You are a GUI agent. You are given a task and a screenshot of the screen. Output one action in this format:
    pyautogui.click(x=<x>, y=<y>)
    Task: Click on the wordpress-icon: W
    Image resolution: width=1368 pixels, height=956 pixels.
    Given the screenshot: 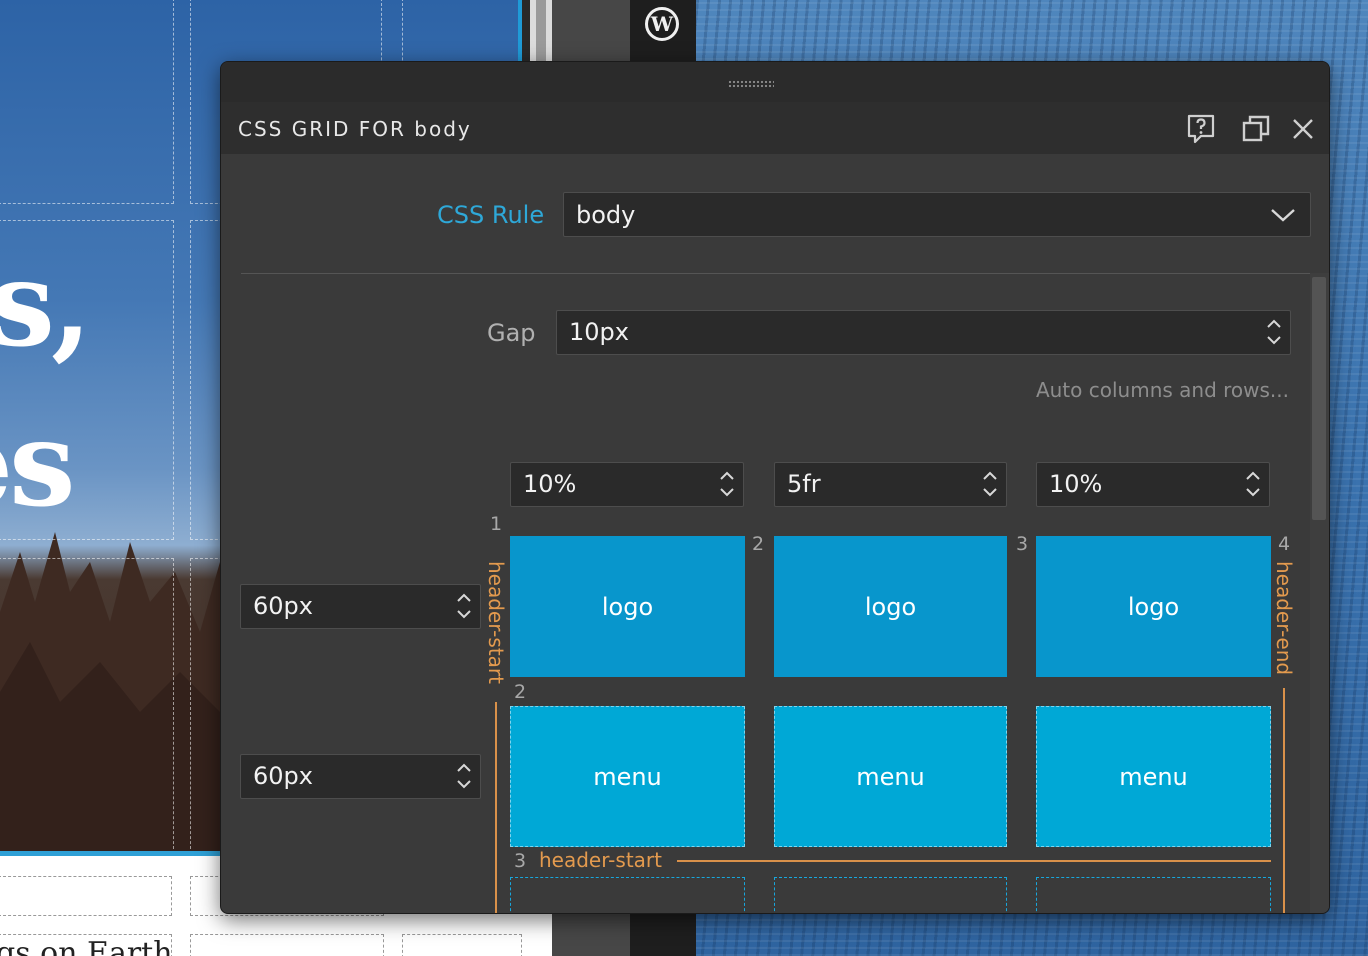 What is the action you would take?
    pyautogui.click(x=662, y=24)
    